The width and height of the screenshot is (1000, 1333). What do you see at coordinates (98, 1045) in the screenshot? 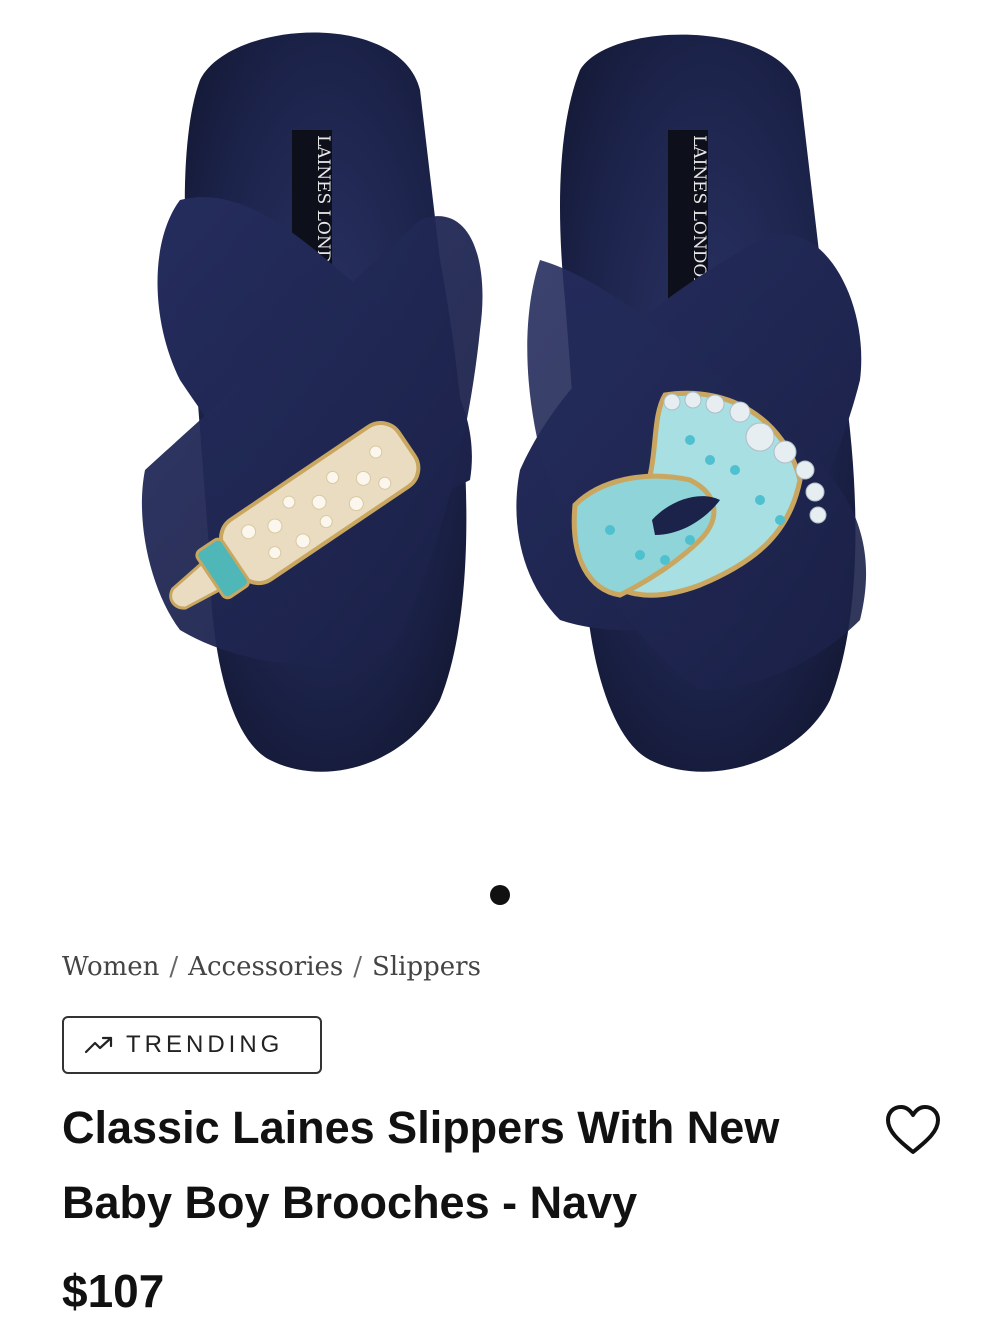
I see `trending-up-icon` at bounding box center [98, 1045].